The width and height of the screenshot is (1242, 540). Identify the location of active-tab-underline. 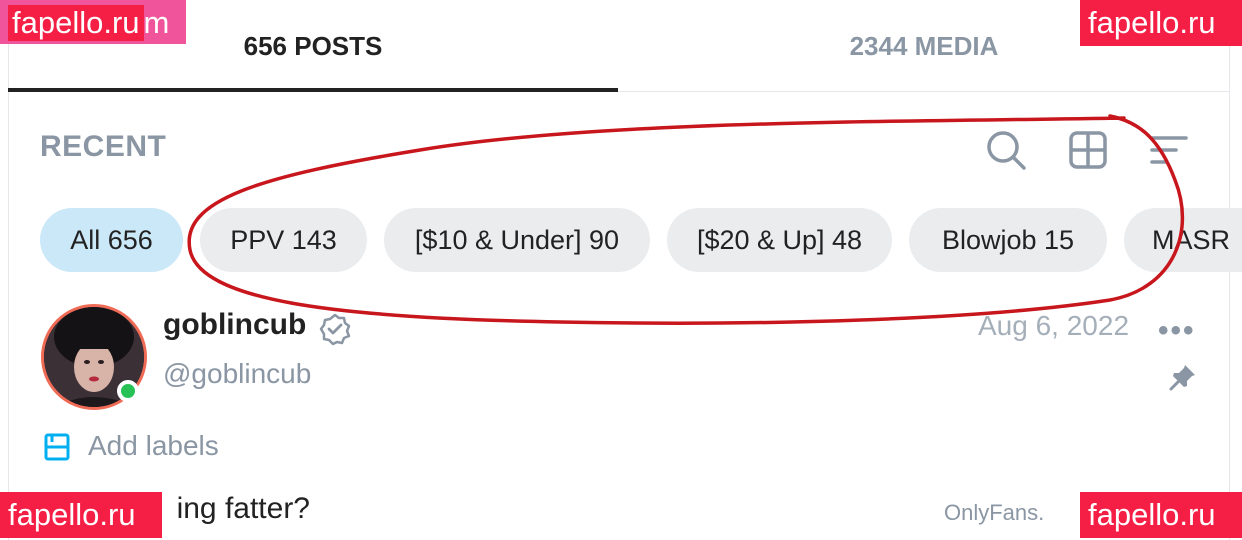
(313, 90).